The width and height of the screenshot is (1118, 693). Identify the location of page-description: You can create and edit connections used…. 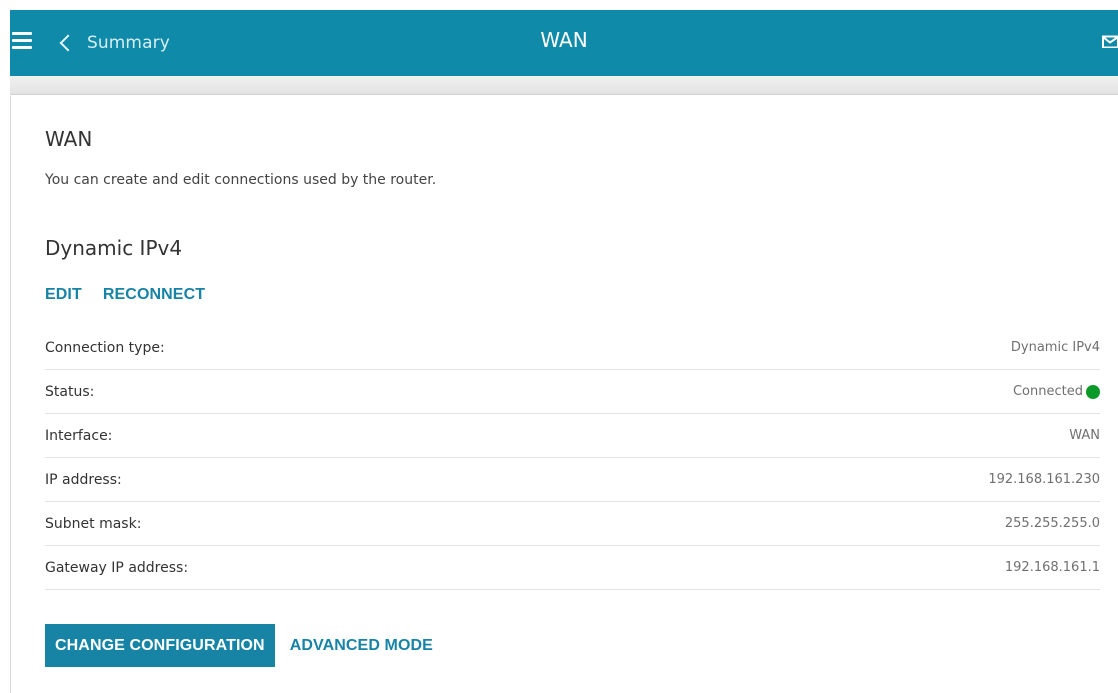
(241, 180).